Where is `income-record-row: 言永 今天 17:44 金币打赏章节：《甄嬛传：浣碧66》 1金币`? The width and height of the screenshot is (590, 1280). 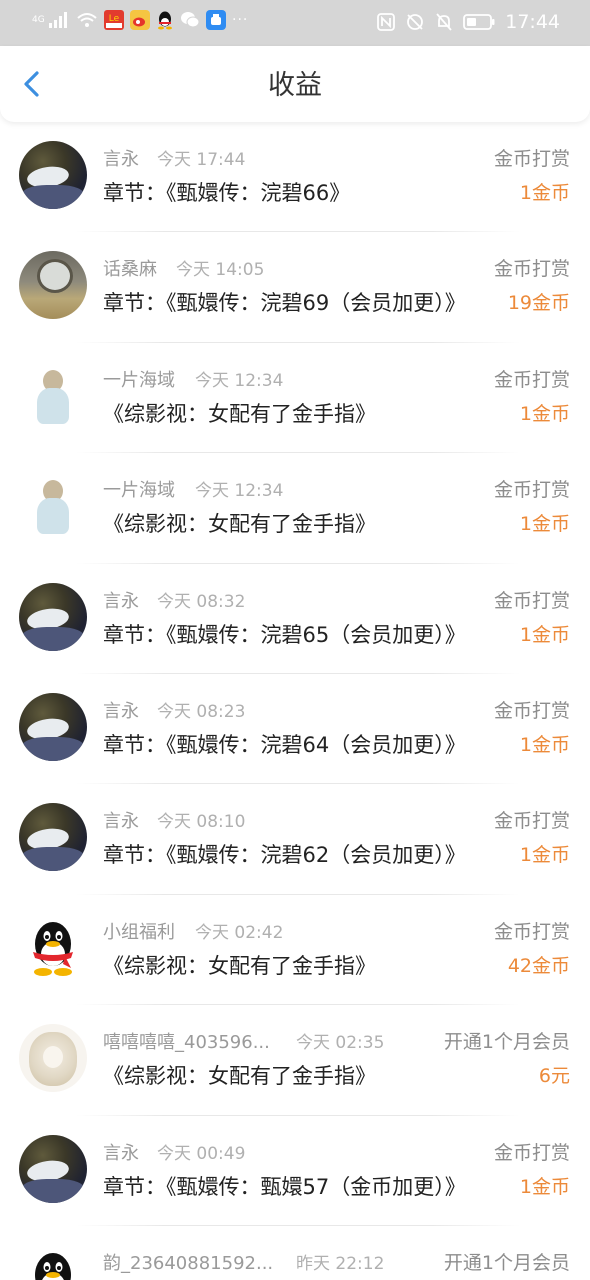 income-record-row: 言永 今天 17:44 金币打赏章节：《甄嬛传：浣碧66》 1金币 is located at coordinates (295, 177).